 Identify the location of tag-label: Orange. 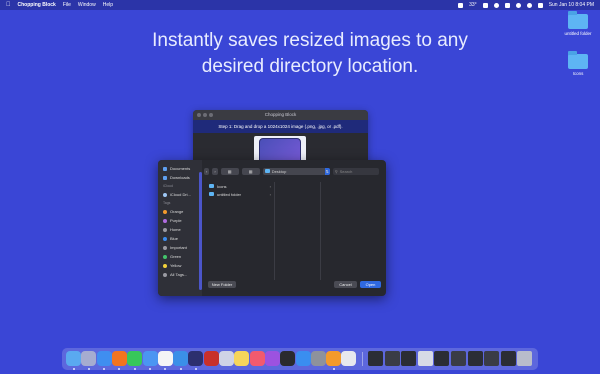
(177, 211).